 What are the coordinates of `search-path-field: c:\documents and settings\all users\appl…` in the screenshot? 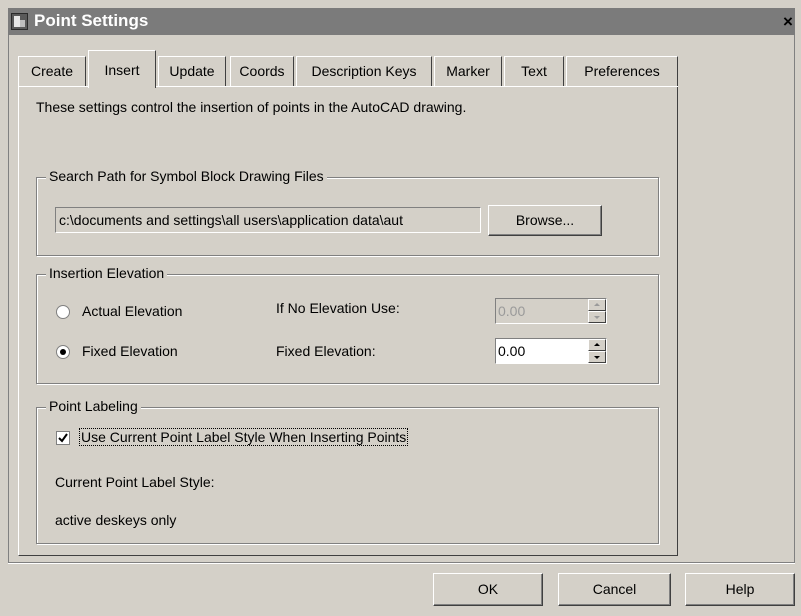 It's located at (268, 220).